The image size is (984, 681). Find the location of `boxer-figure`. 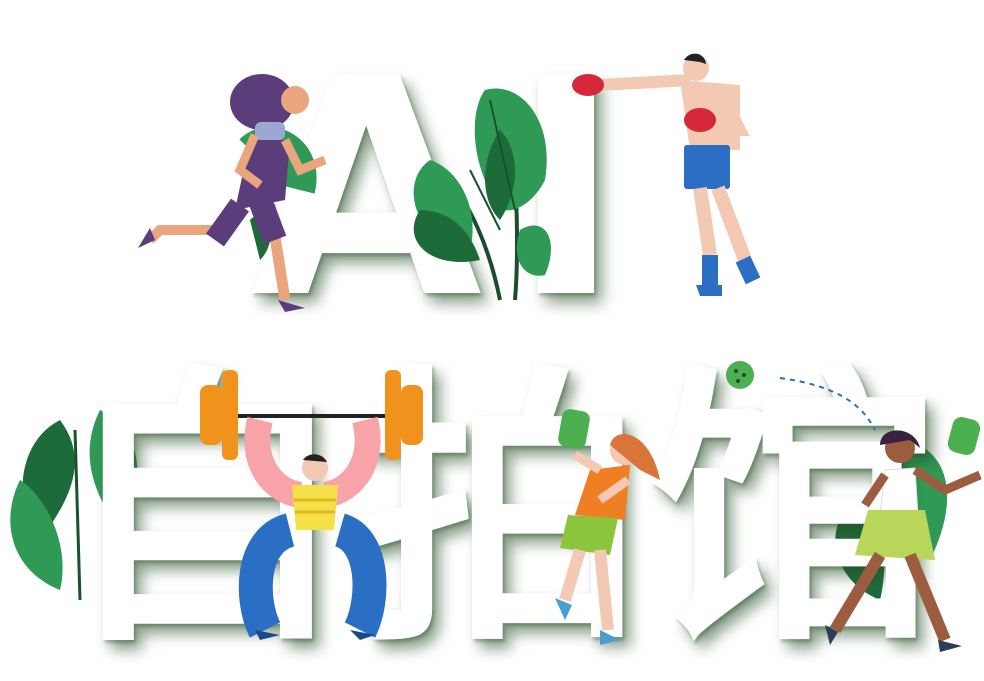

boxer-figure is located at coordinates (666, 174).